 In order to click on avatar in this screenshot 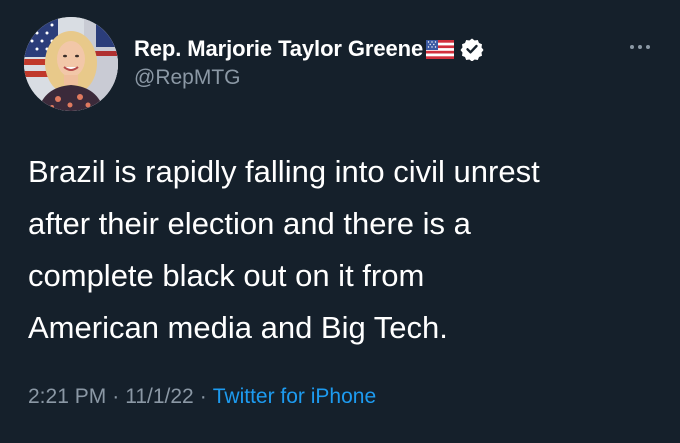, I will do `click(71, 64)`.